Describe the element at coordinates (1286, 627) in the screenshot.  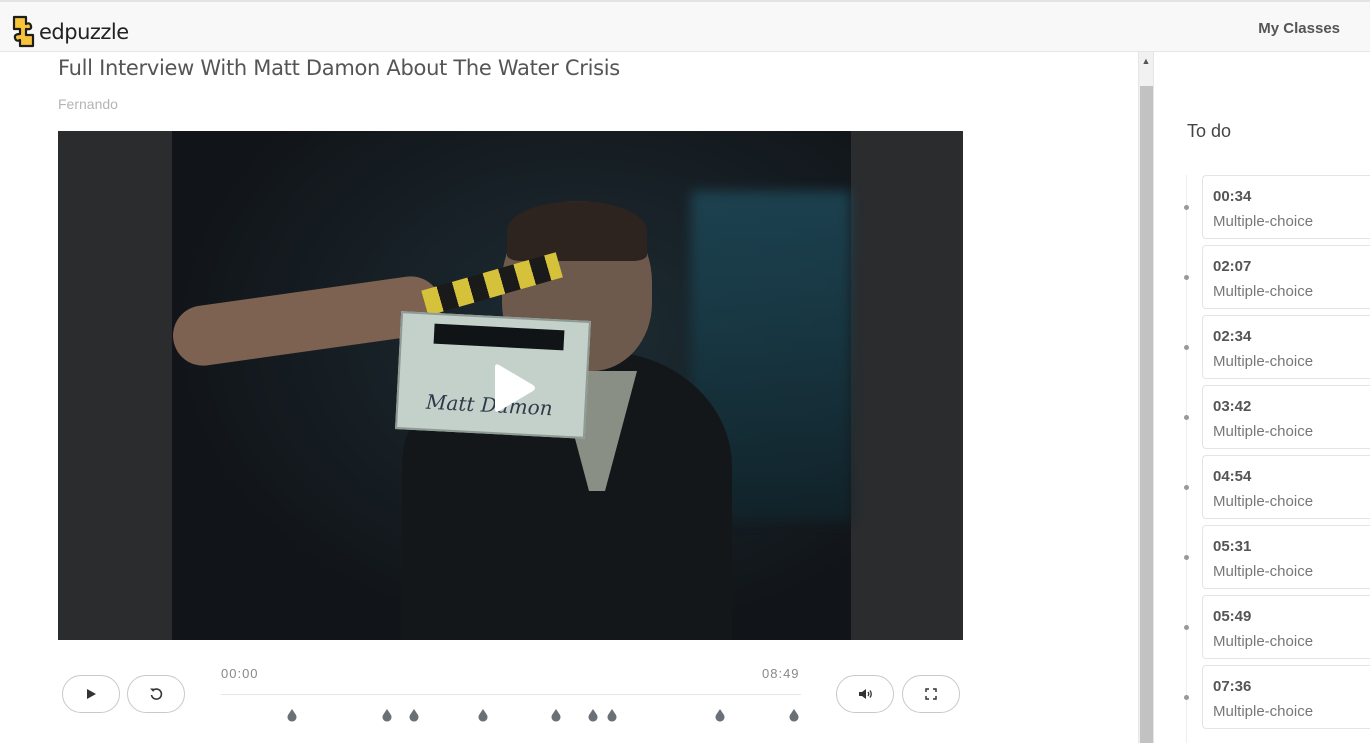
I see `question-card: 05:49 Multiple-choice` at that location.